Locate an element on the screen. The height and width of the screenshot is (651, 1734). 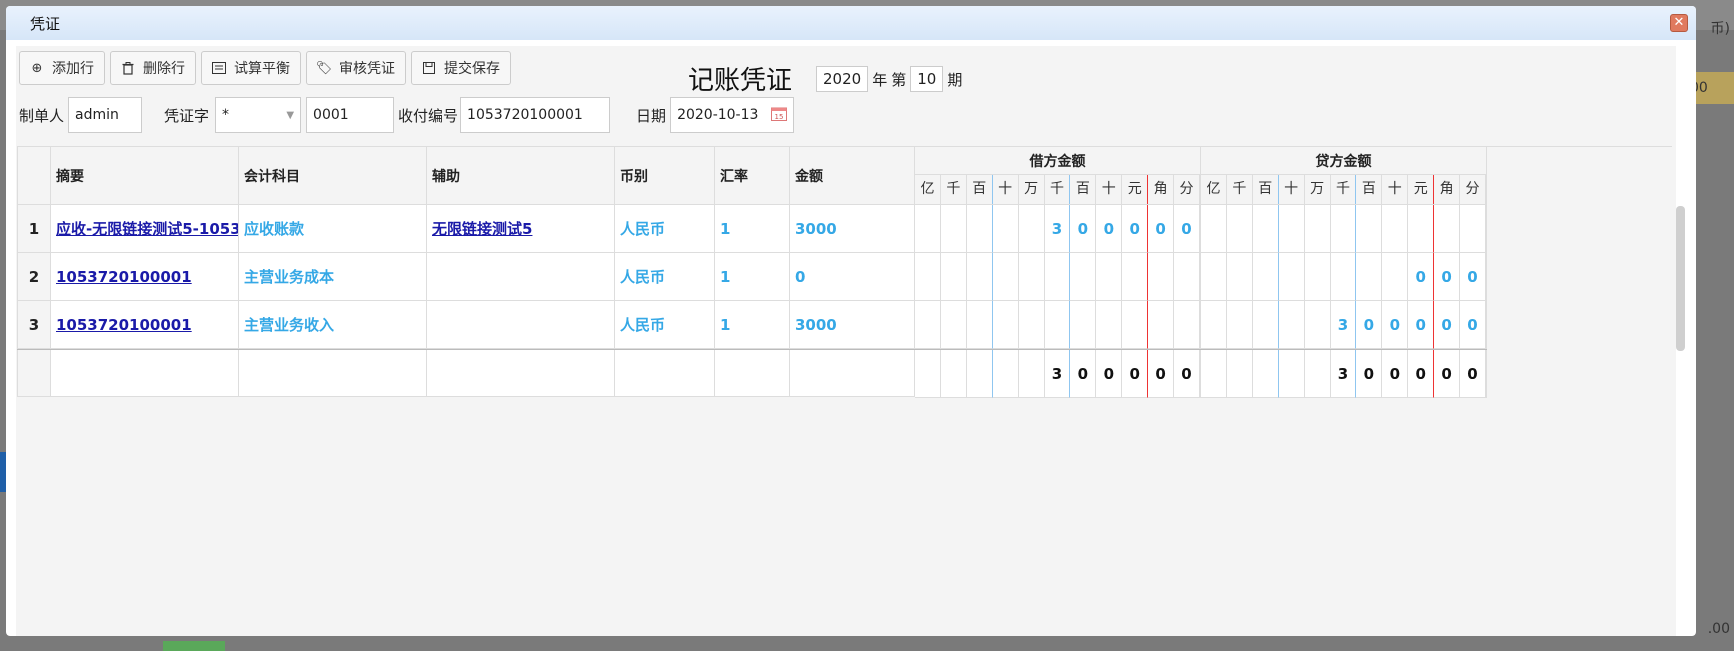
aux-cell-text: 无限链接测试5 is located at coordinates (482, 228).